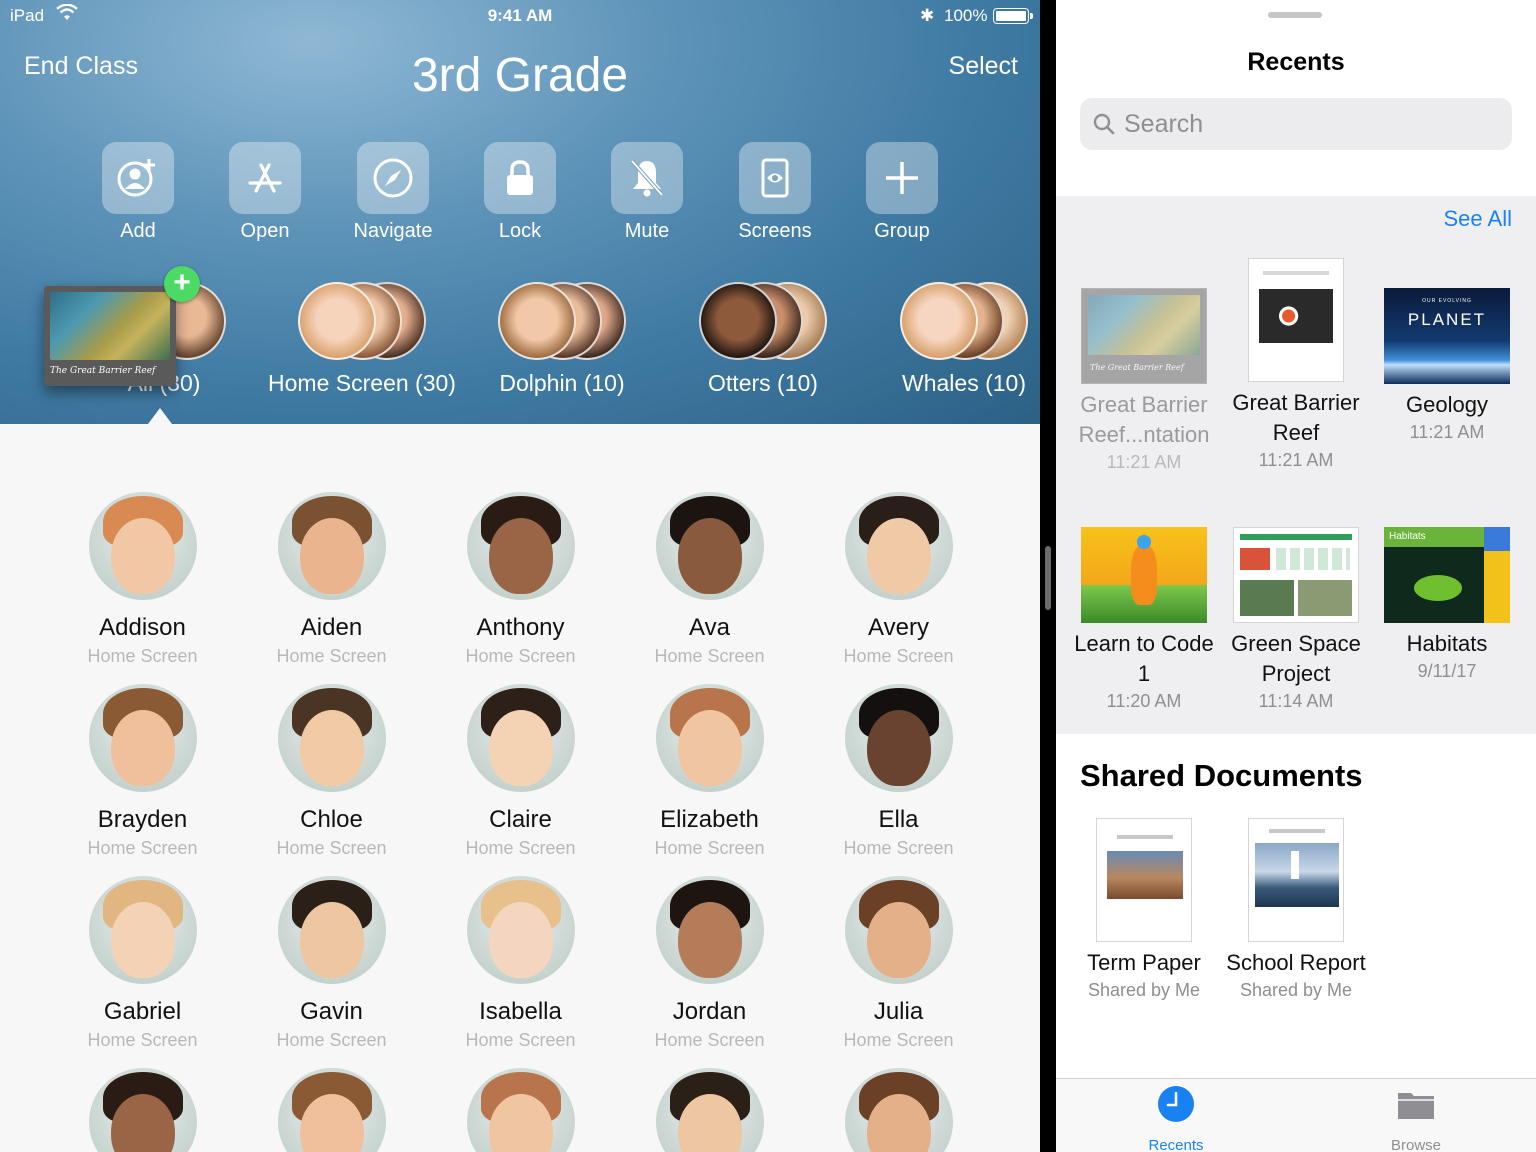  Describe the element at coordinates (902, 192) in the screenshot. I see `group-action-button: Group` at that location.